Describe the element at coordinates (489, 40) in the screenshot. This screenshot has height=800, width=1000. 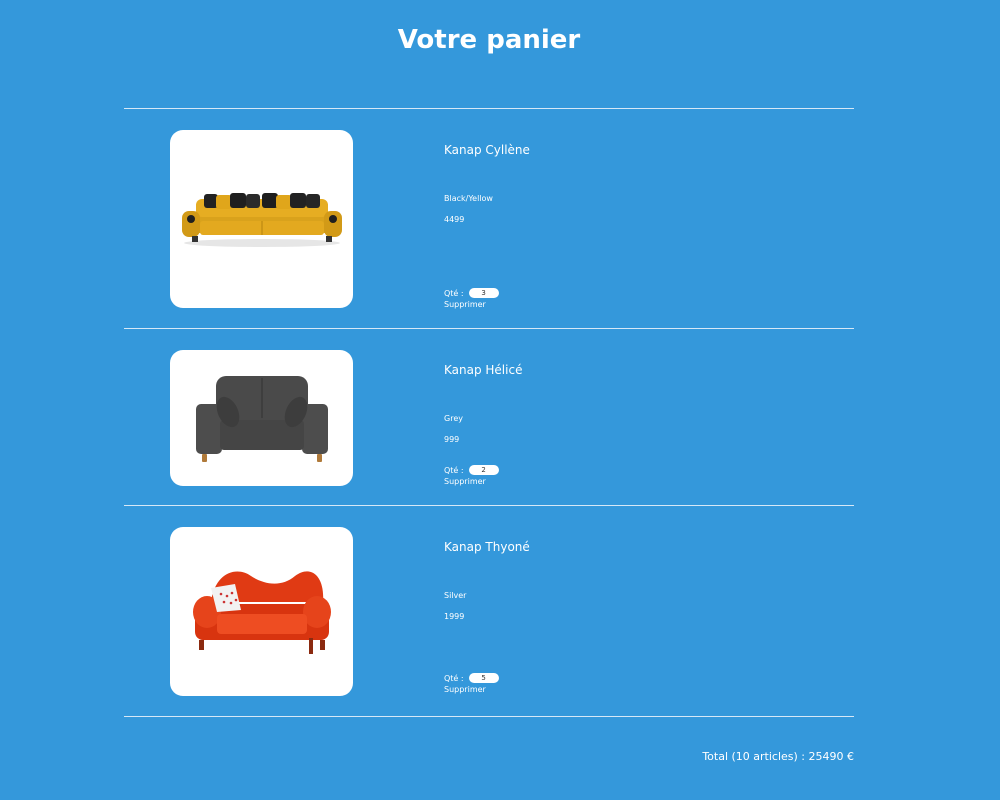
I see `page-title: Votre panier` at that location.